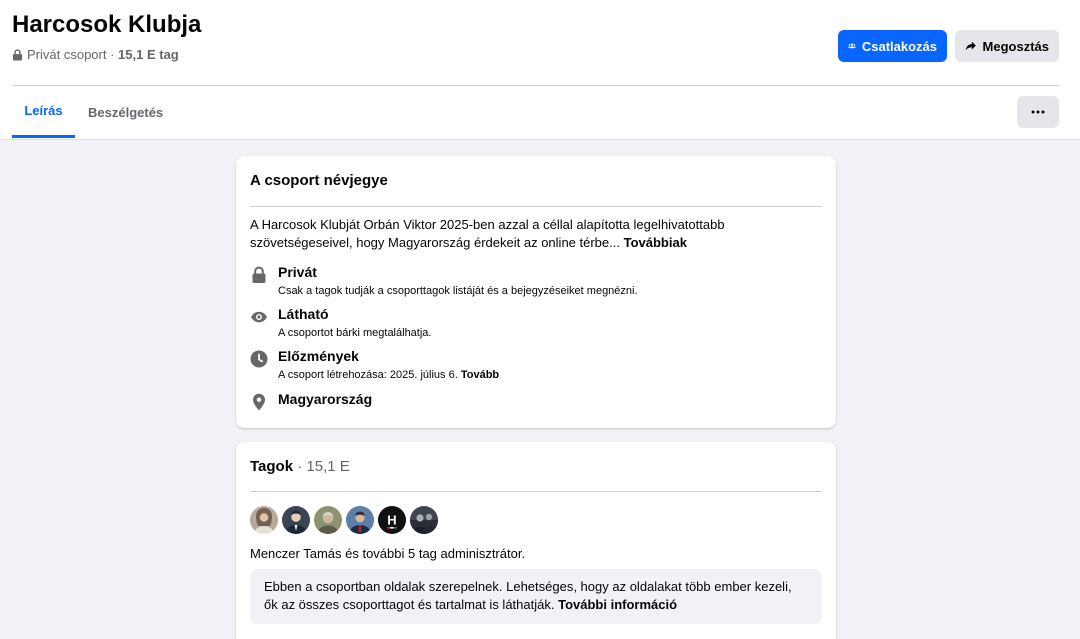 Image resolution: width=1080 pixels, height=639 pixels. I want to click on more-dots-icon, so click(1038, 112).